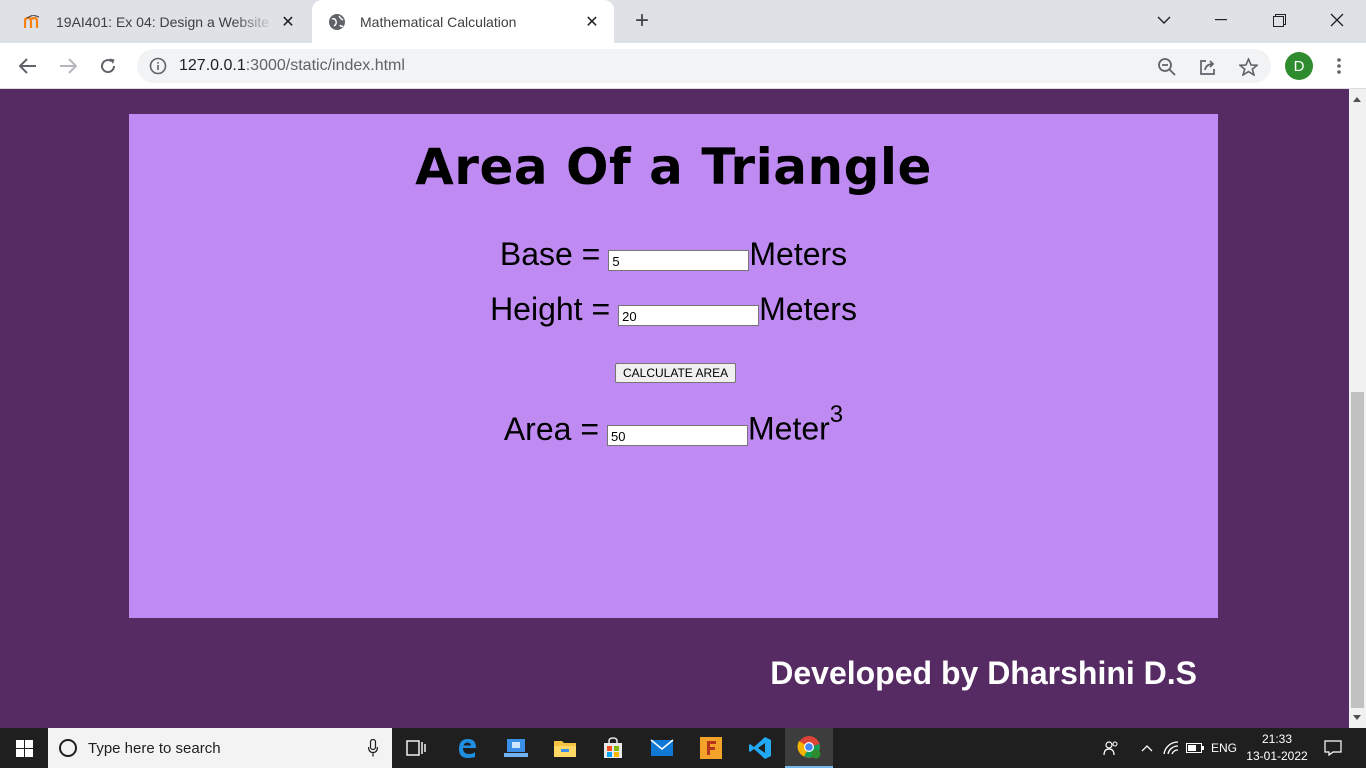 The image size is (1366, 768). I want to click on area-label: Area =, so click(551, 428).